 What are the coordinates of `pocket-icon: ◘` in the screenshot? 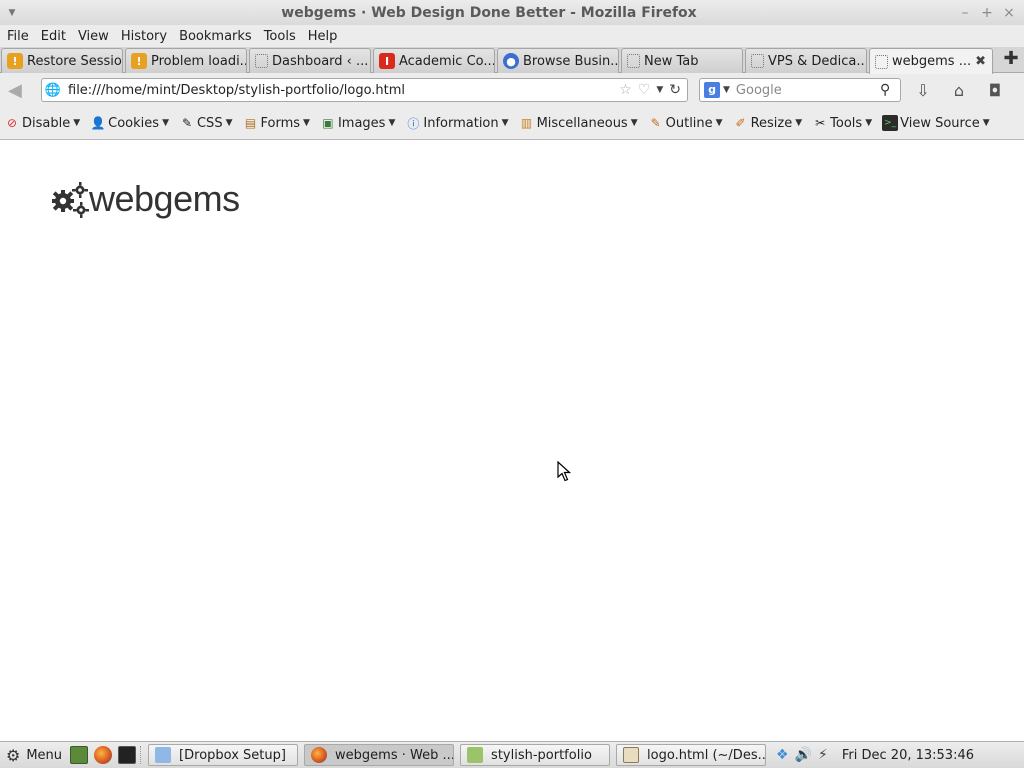 It's located at (995, 91).